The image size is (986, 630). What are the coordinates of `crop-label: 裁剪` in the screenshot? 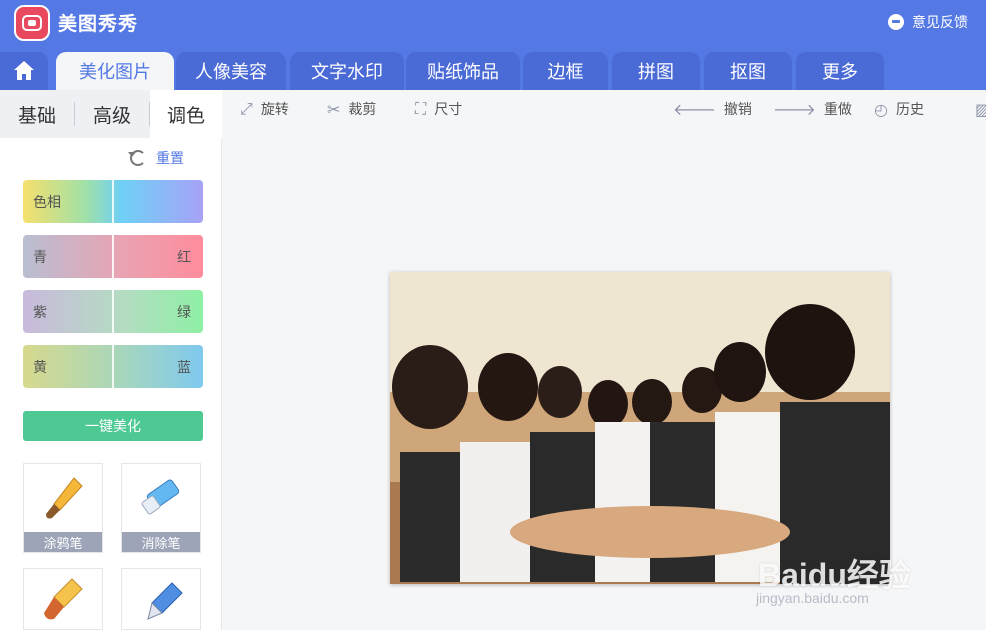 It's located at (362, 110).